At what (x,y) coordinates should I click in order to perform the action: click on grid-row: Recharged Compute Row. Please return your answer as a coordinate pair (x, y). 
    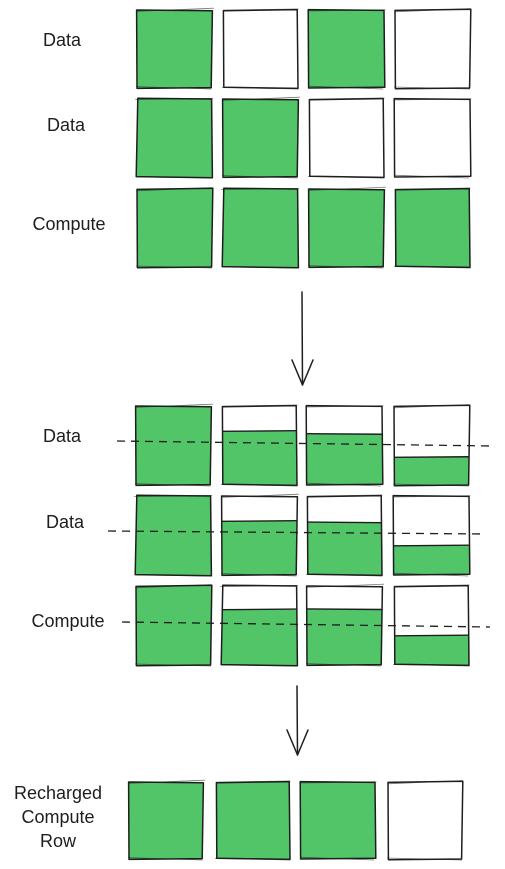
    Looking at the image, I should click on (239, 820).